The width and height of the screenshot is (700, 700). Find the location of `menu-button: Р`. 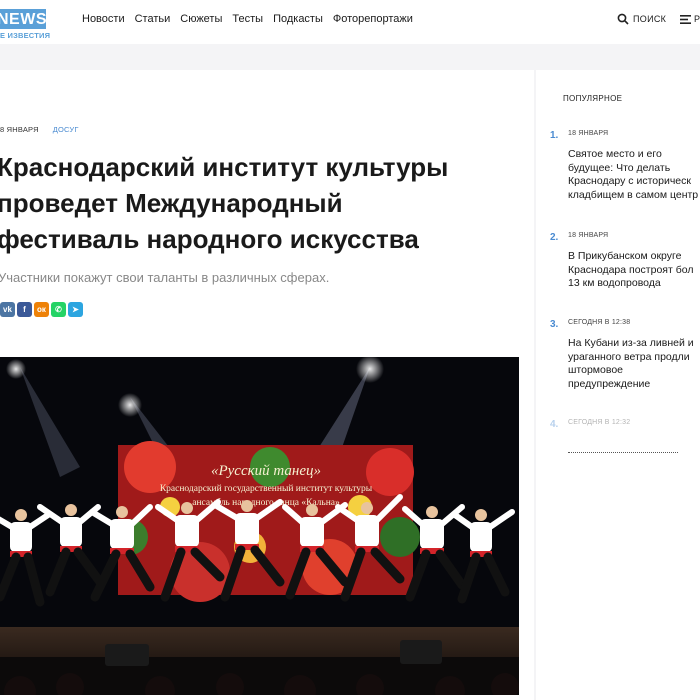

menu-button: Р is located at coordinates (690, 19).